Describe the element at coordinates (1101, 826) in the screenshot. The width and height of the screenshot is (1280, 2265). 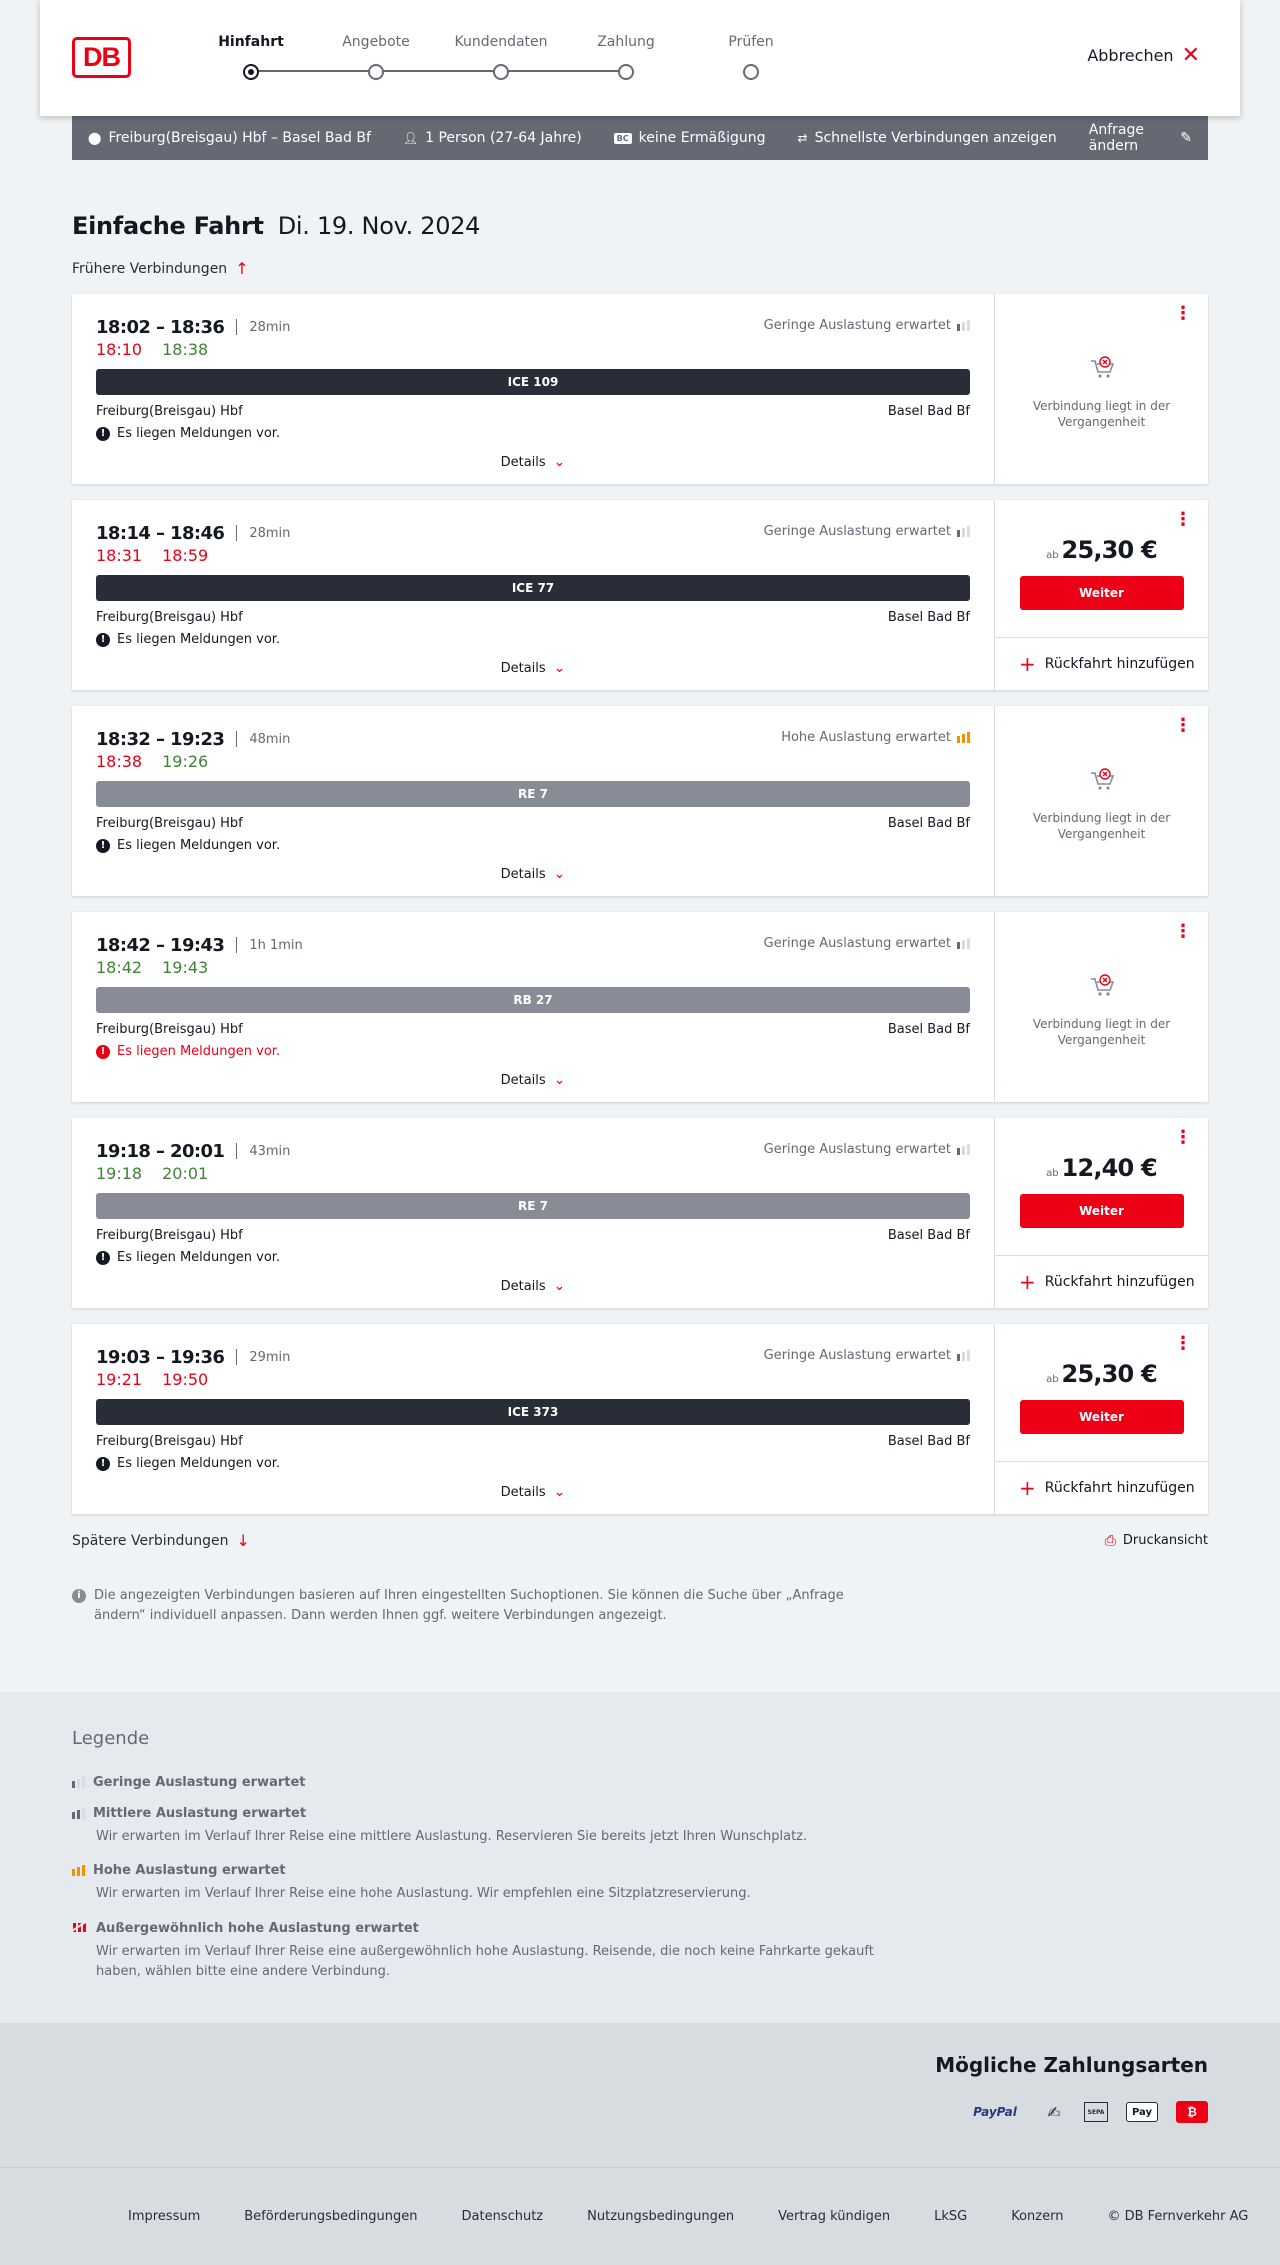
I see `past-connection-text: Verbindung liegt in der Vergangenheit` at that location.